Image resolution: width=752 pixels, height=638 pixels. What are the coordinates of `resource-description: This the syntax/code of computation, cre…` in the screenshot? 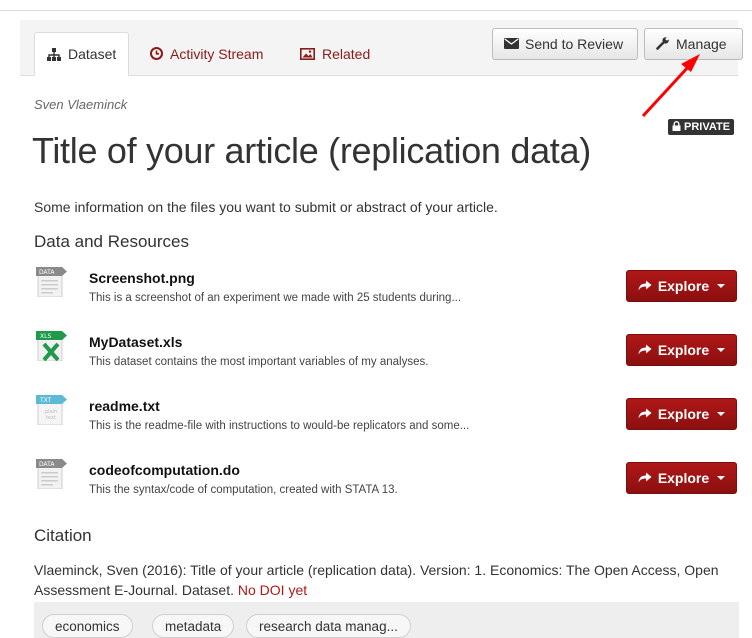 It's located at (243, 490).